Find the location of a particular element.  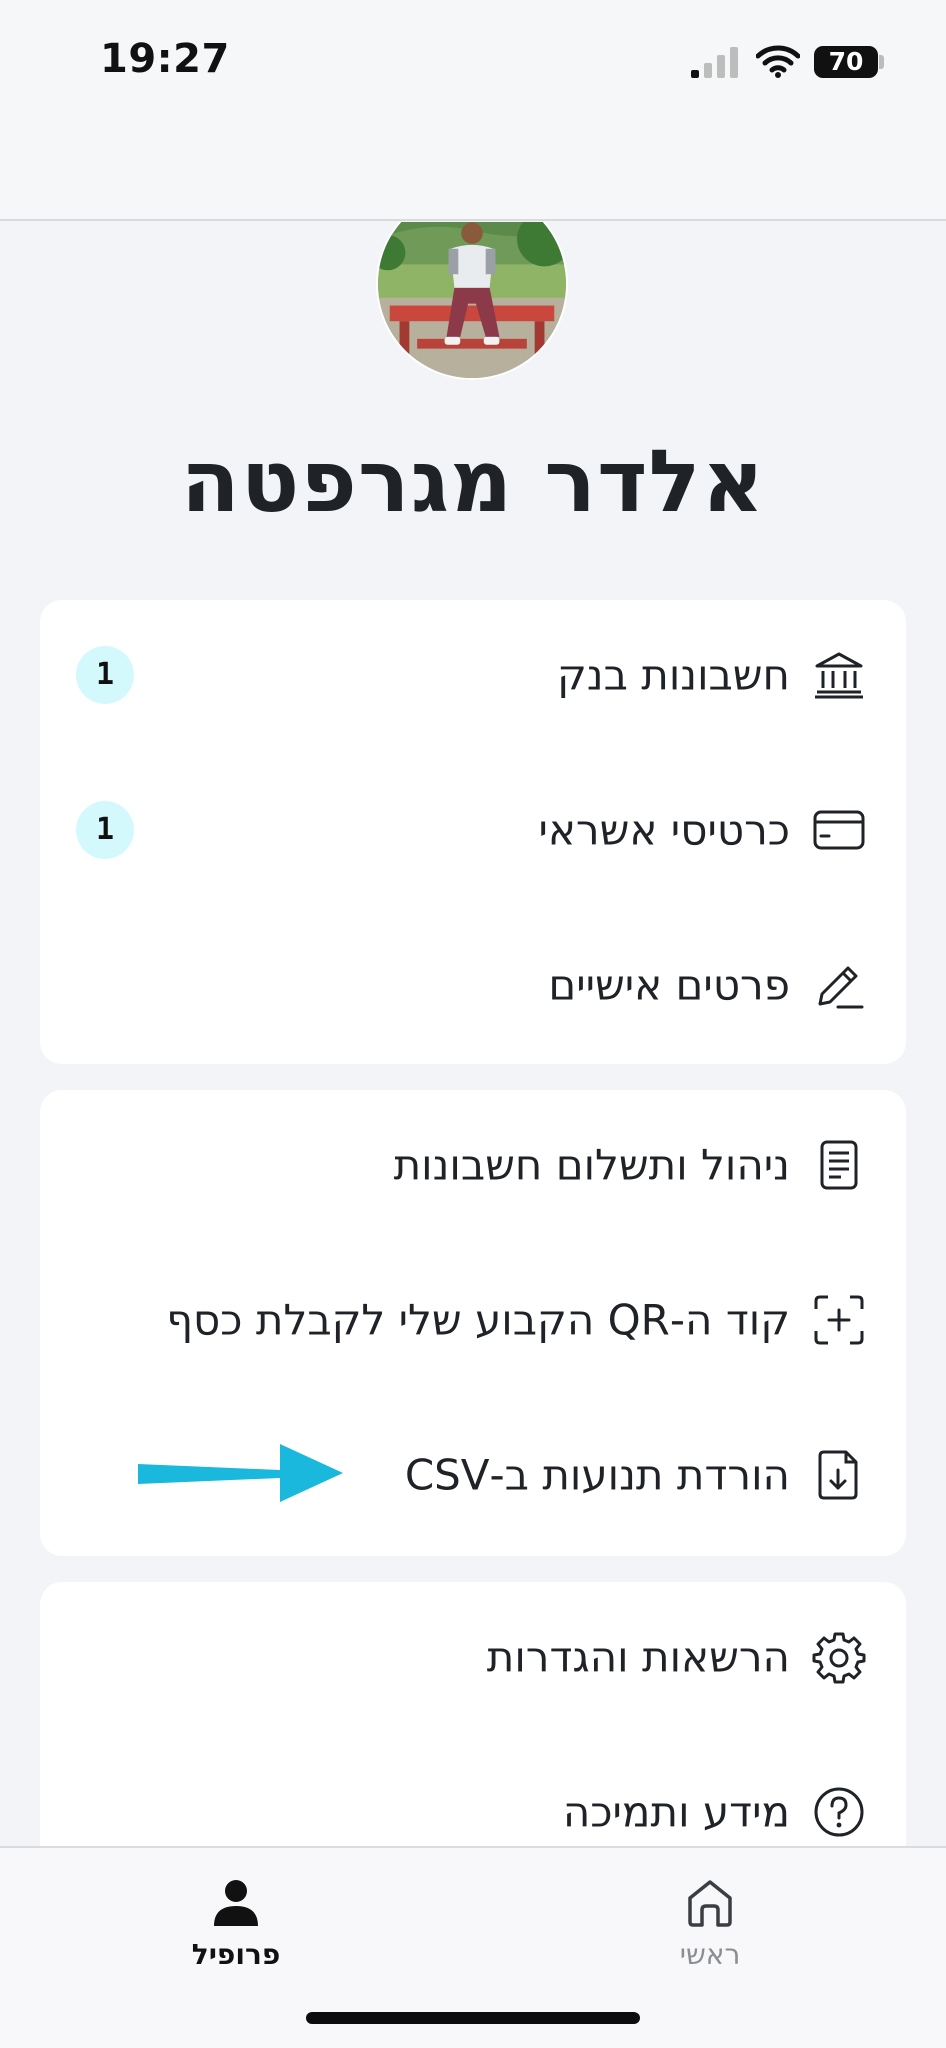

menu-label: חשבונות בנק is located at coordinates (673, 675).